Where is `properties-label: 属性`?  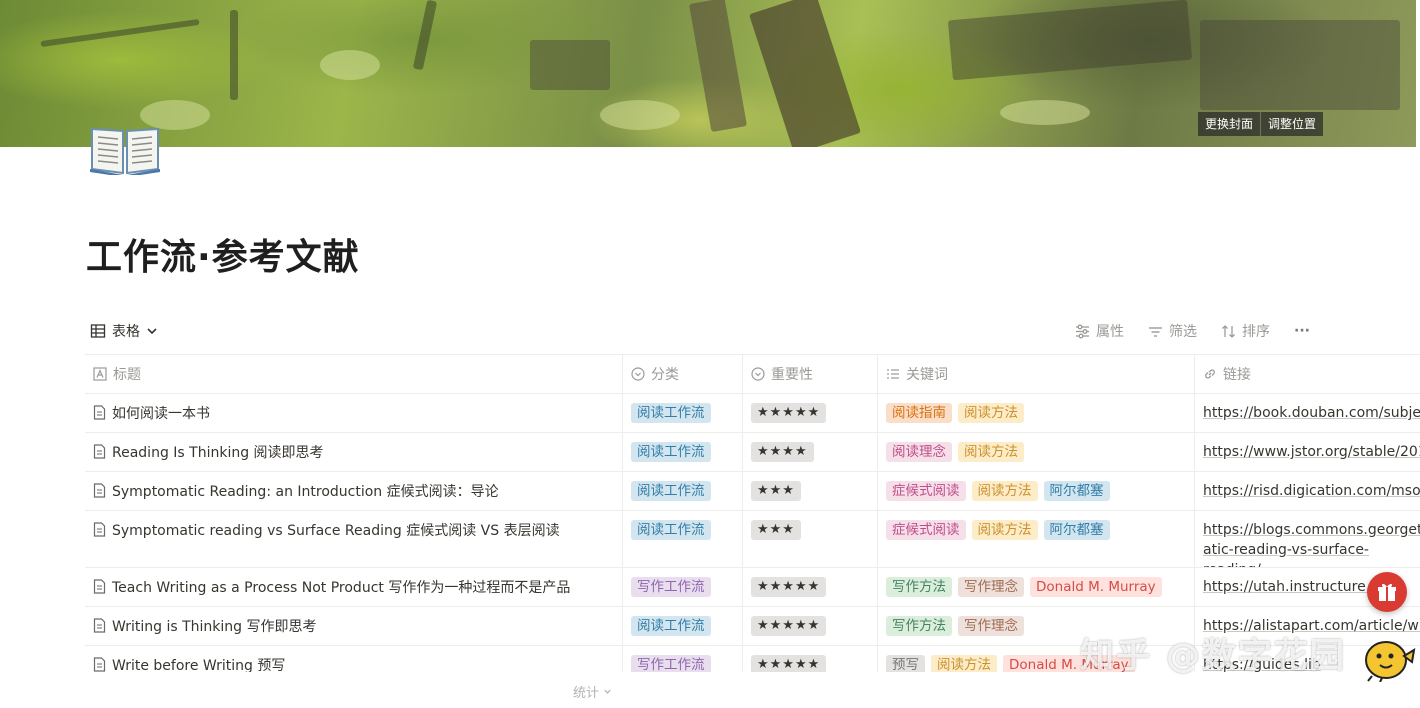
properties-label: 属性 is located at coordinates (1110, 332).